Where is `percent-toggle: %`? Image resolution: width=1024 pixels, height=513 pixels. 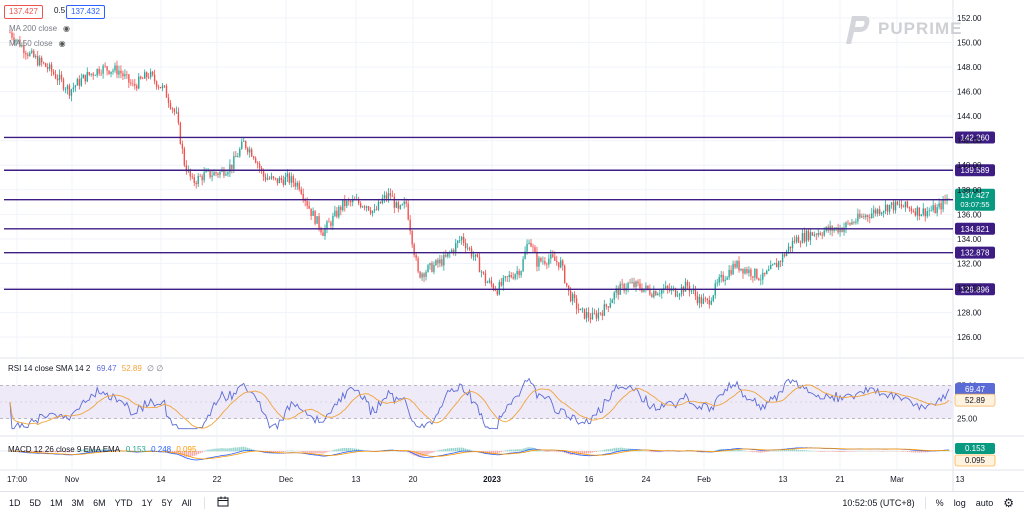
percent-toggle: % is located at coordinates (940, 503).